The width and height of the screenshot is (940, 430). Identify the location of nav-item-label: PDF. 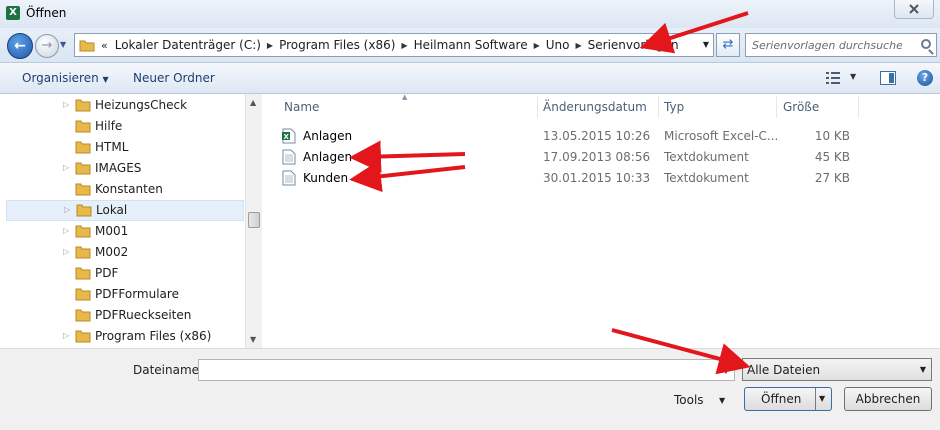
(107, 273).